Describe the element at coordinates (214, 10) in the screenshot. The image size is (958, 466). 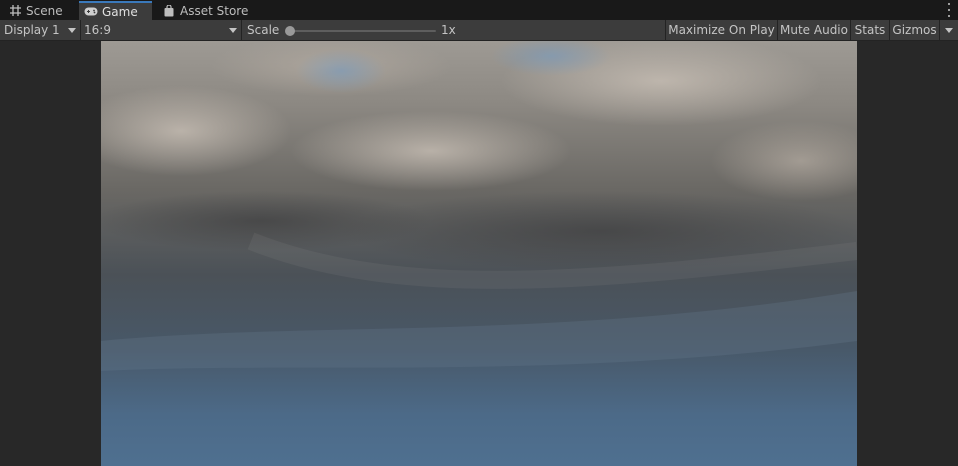
I see `tab-asset-store-label: Asset Store` at that location.